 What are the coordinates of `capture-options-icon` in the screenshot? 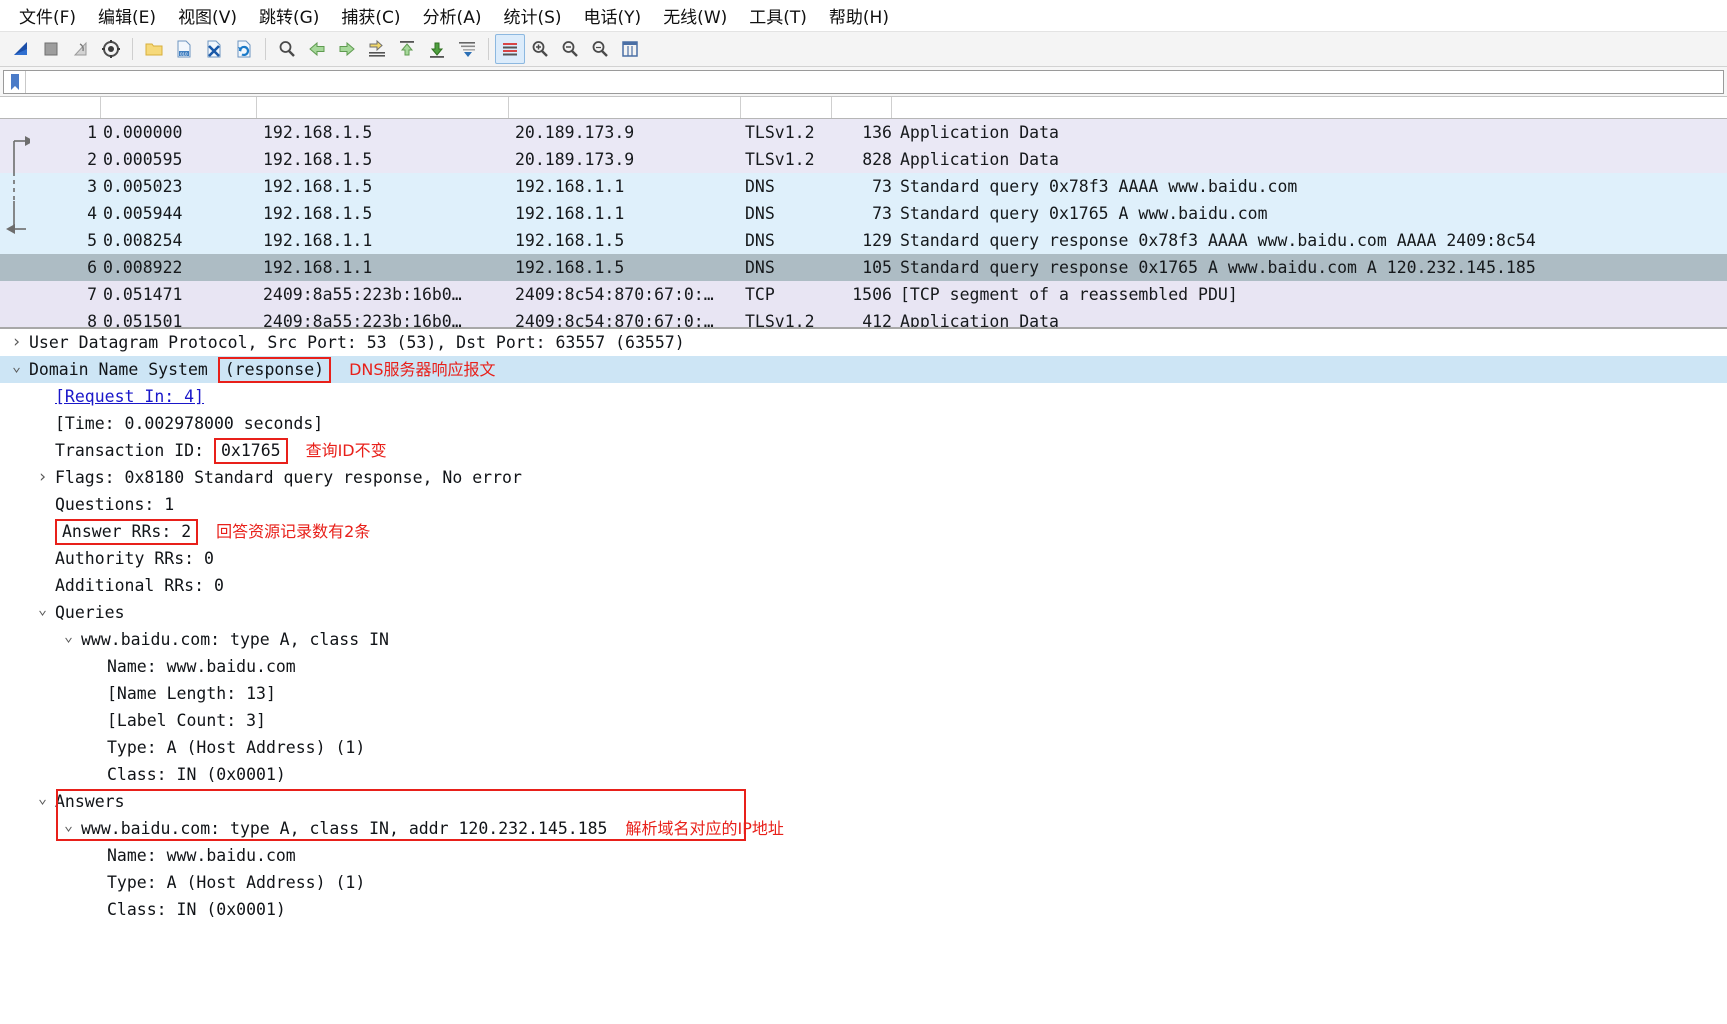 It's located at (111, 49).